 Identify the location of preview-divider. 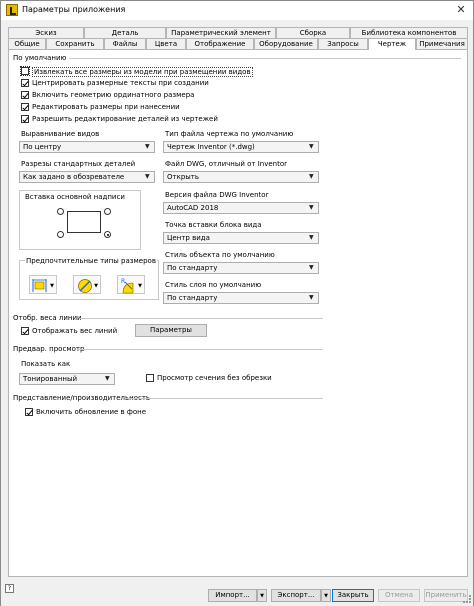
(200, 349).